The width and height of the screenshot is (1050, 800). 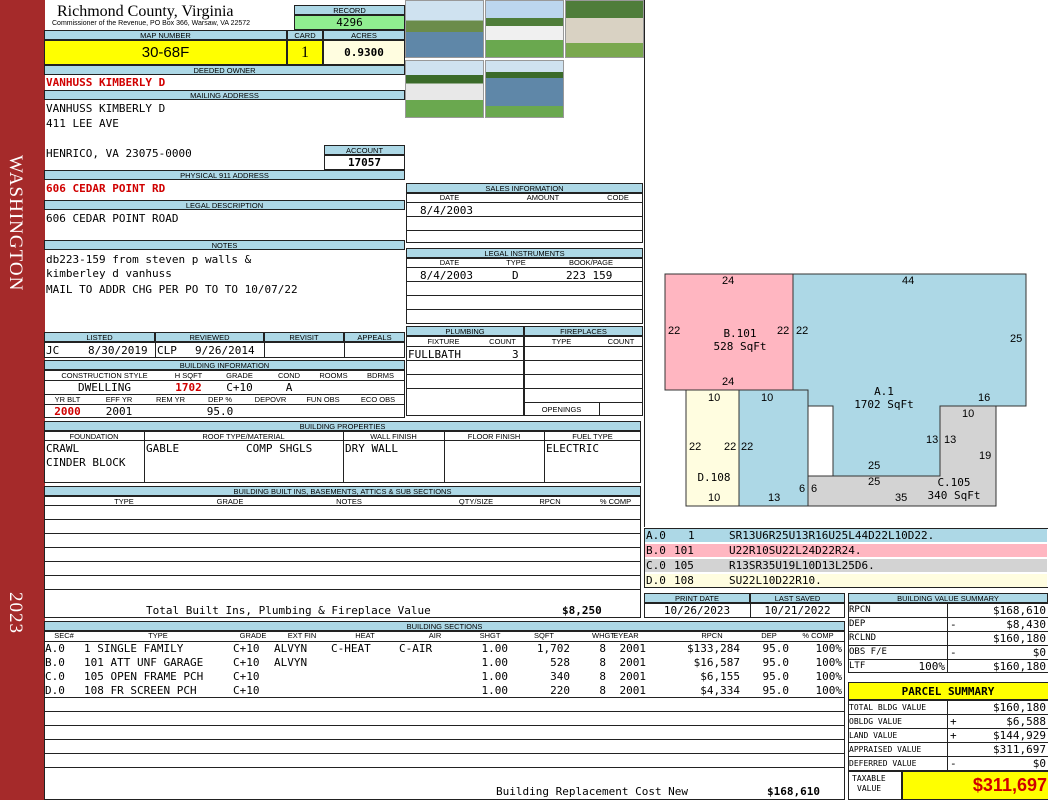 What do you see at coordinates (846, 565) in the screenshot?
I see `legend-row-c: C.0 105 R13SR35U19L10D13L25D6.` at bounding box center [846, 565].